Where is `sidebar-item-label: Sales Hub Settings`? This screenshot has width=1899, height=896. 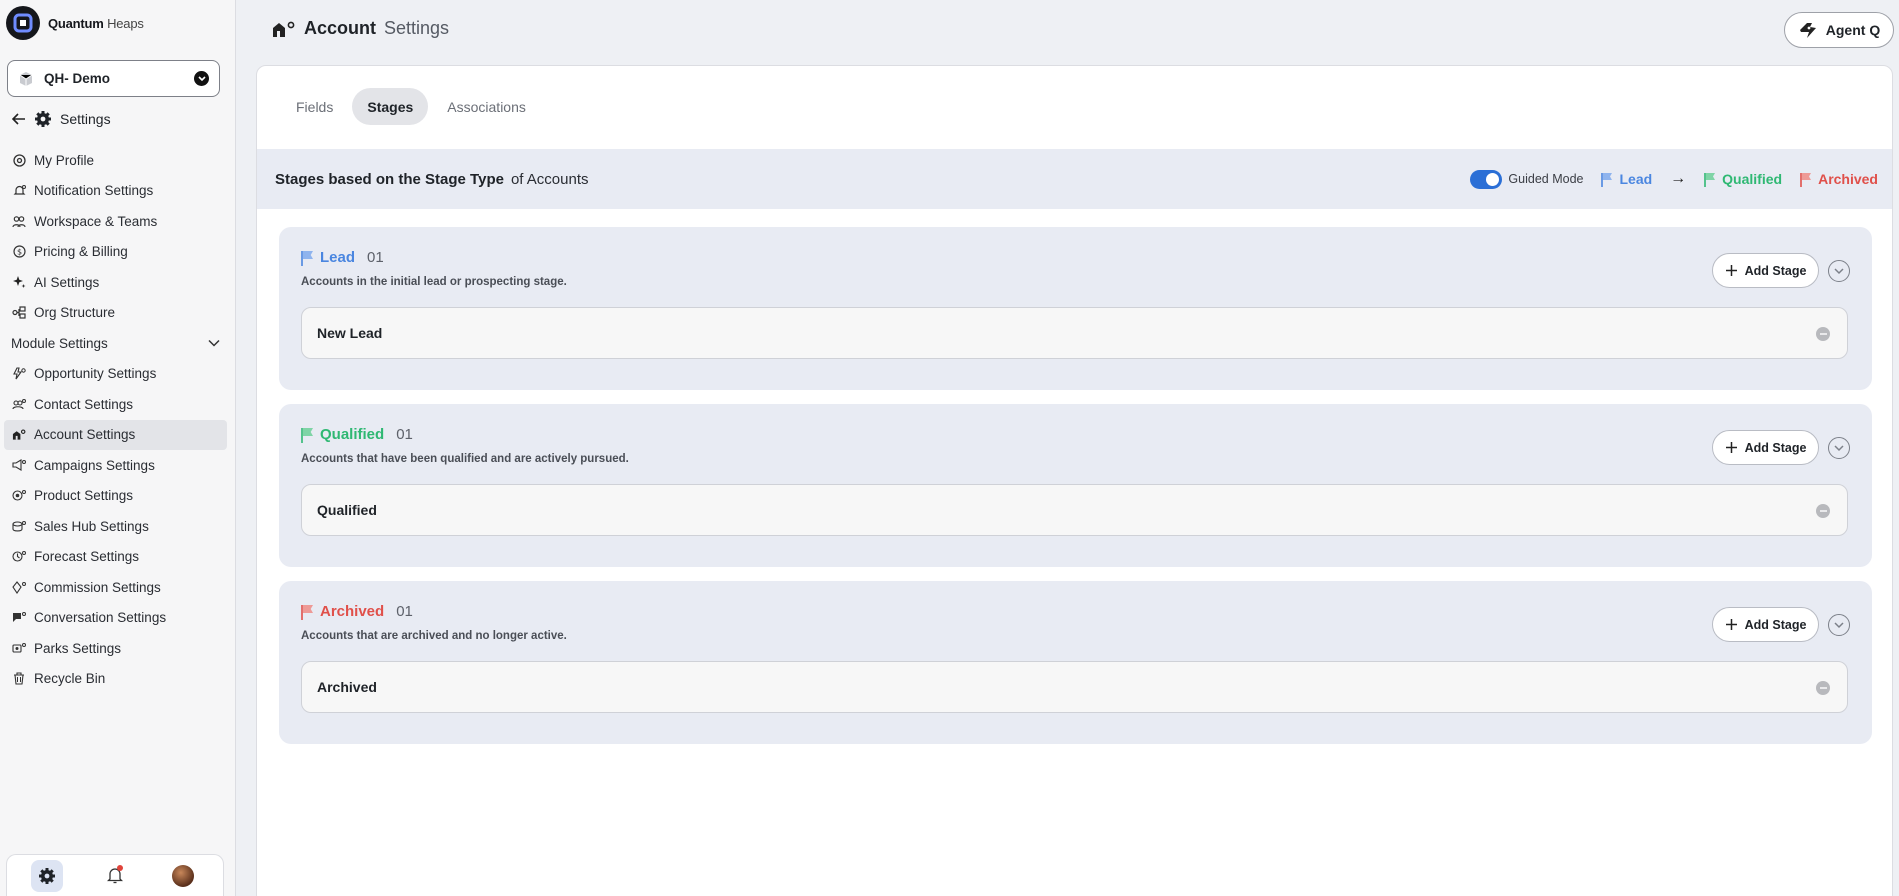
sidebar-item-label: Sales Hub Settings is located at coordinates (91, 526).